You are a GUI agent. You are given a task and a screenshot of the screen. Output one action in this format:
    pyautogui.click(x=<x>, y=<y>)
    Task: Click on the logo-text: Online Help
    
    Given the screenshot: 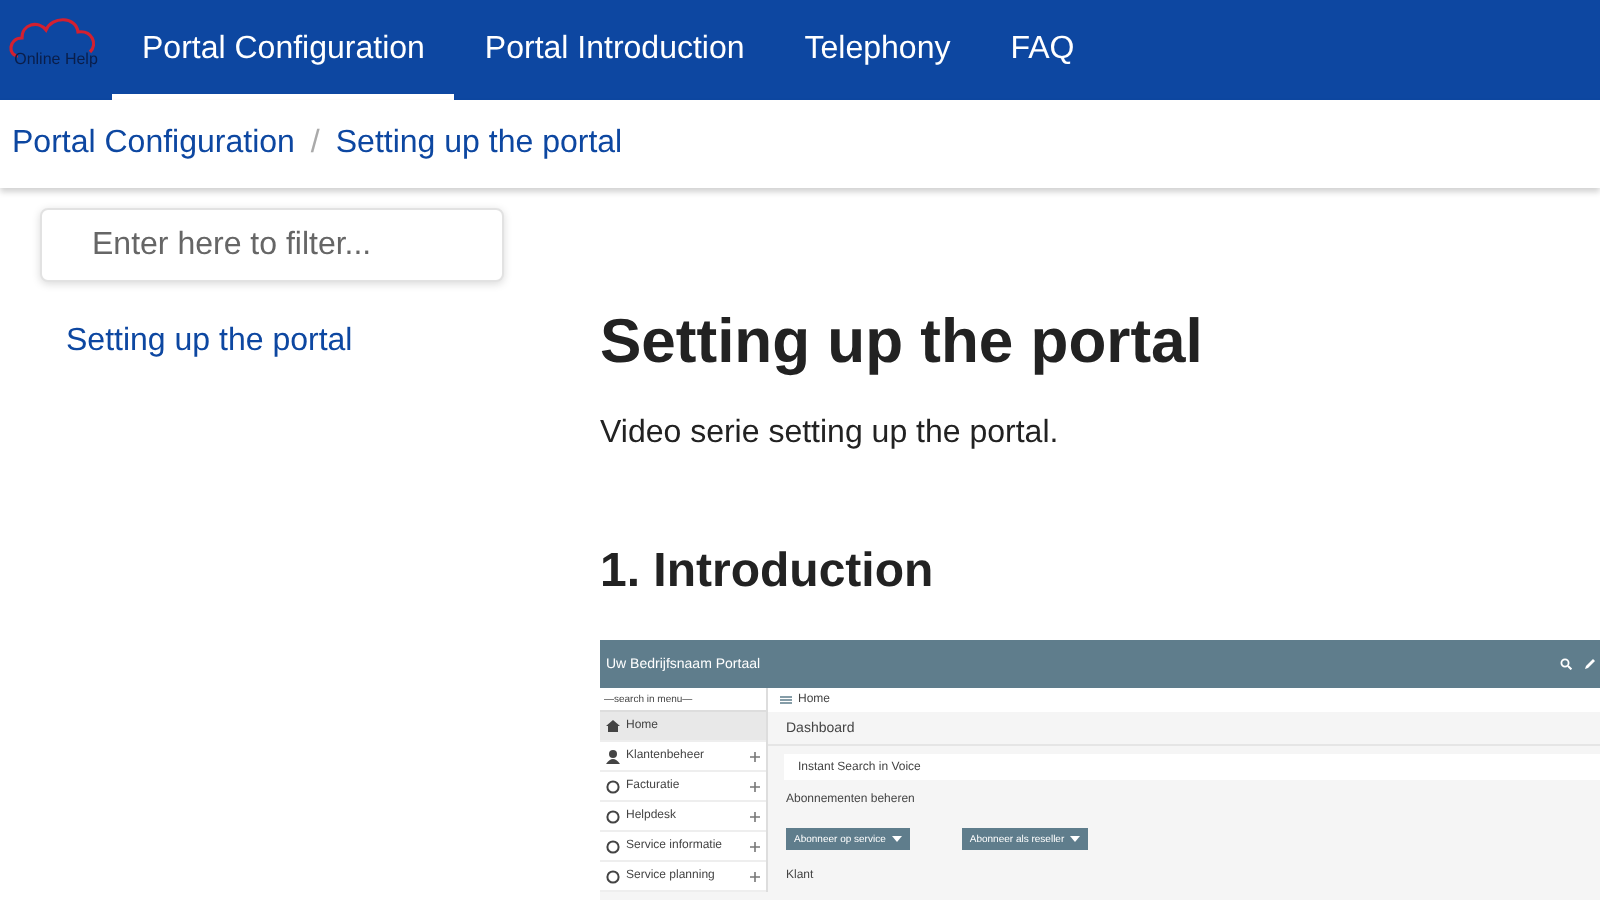 What is the action you would take?
    pyautogui.click(x=56, y=59)
    